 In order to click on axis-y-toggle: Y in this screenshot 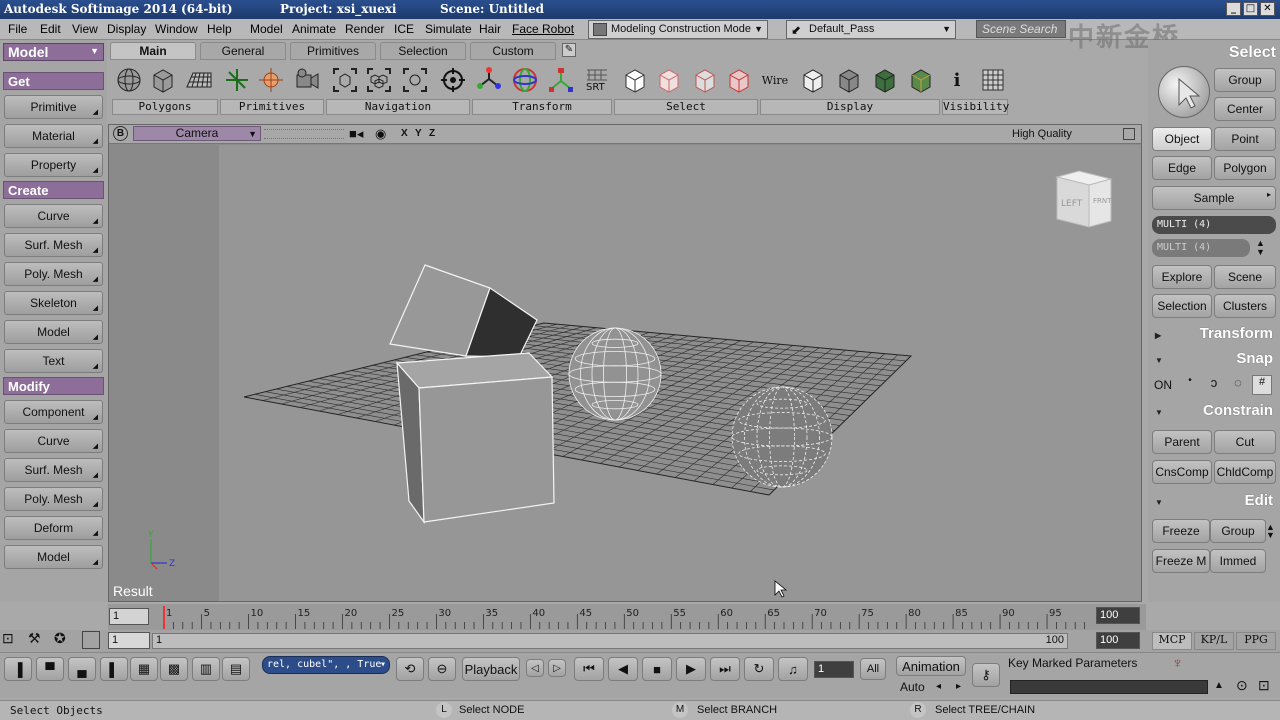, I will do `click(418, 133)`.